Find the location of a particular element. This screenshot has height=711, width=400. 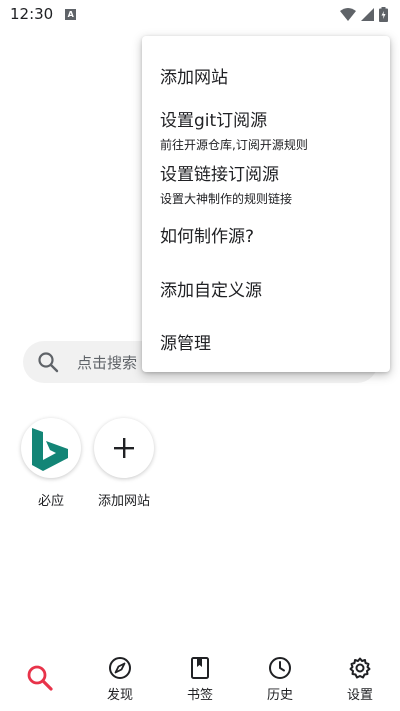

plus-icon is located at coordinates (124, 448).